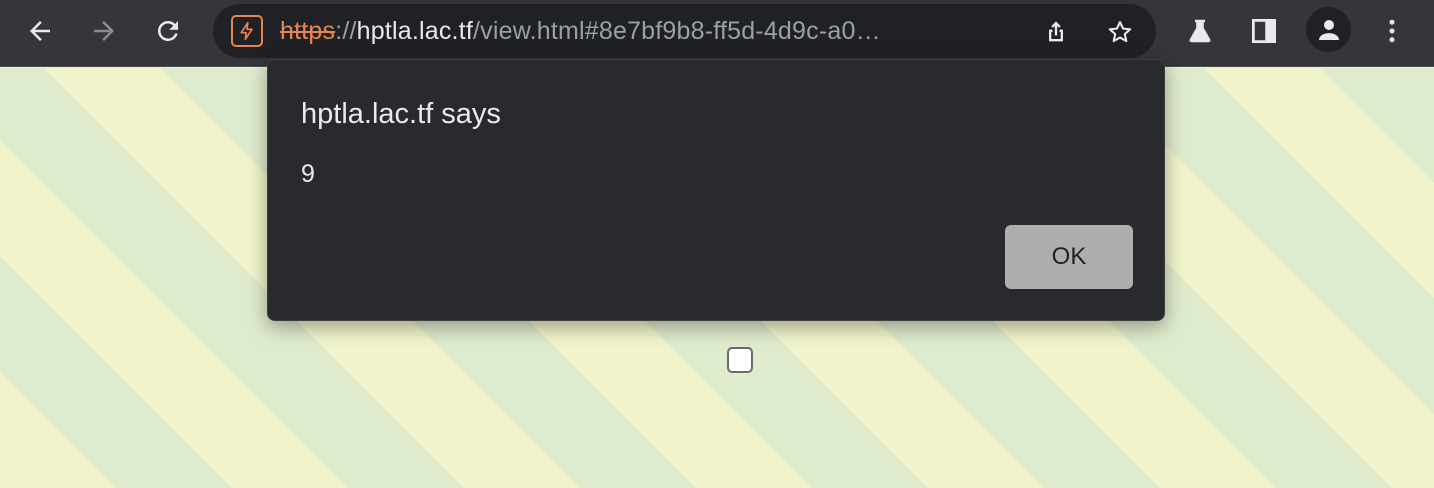  What do you see at coordinates (401, 114) in the screenshot?
I see `dialog-title: hptla.lac.tf says` at bounding box center [401, 114].